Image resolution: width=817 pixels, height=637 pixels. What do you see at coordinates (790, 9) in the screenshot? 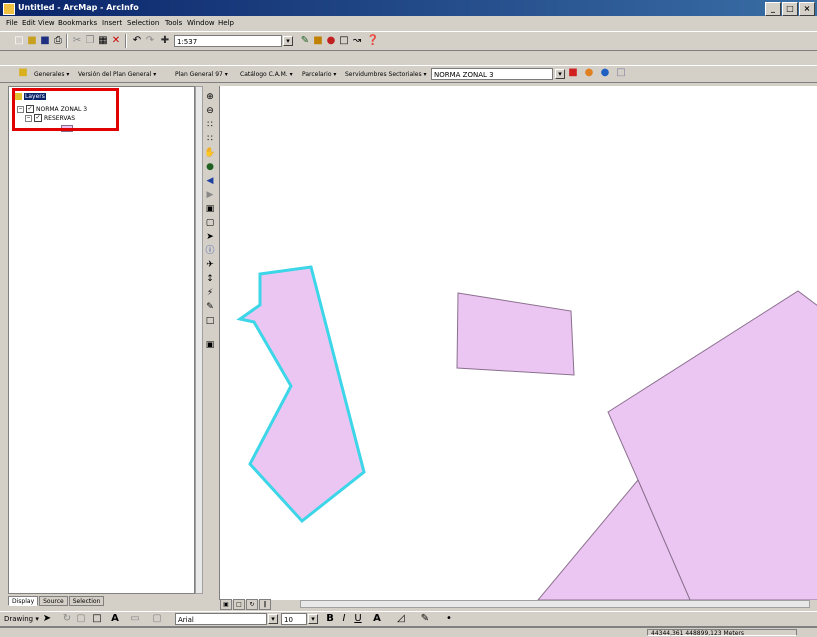
I see `maximize-button: □` at bounding box center [790, 9].